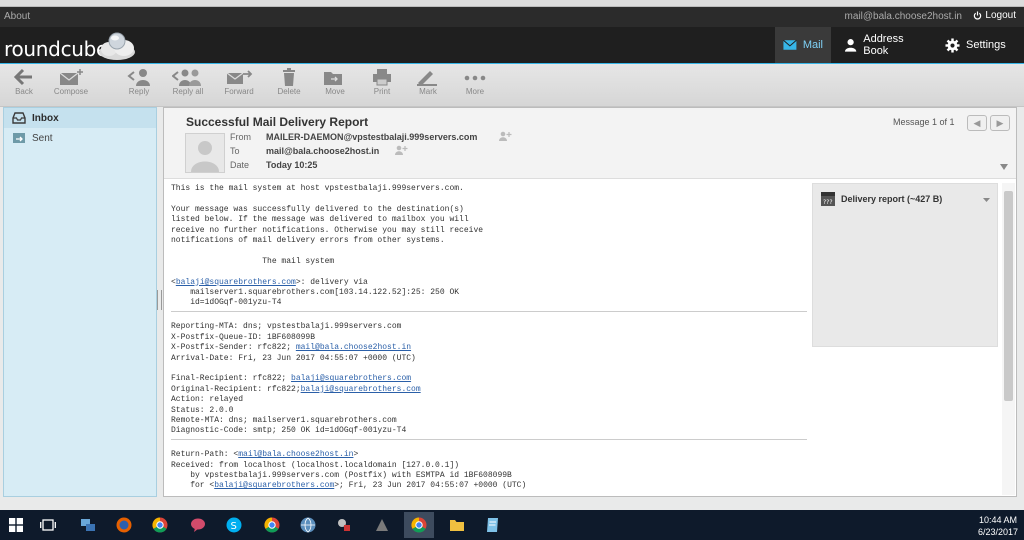 The image size is (1024, 540). I want to click on prev-message-button: ◀, so click(977, 123).